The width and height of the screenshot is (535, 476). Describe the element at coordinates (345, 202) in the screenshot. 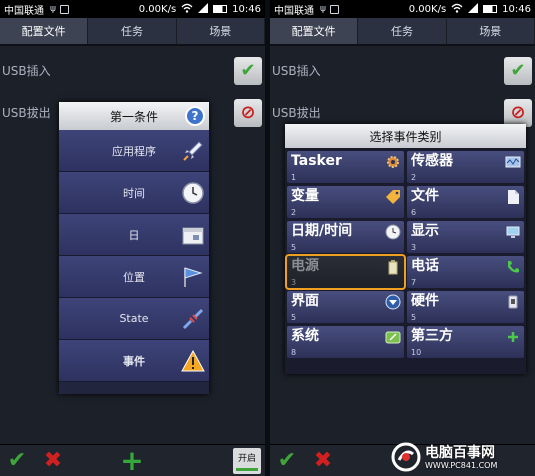

I see `category-variable: 变量 2` at that location.